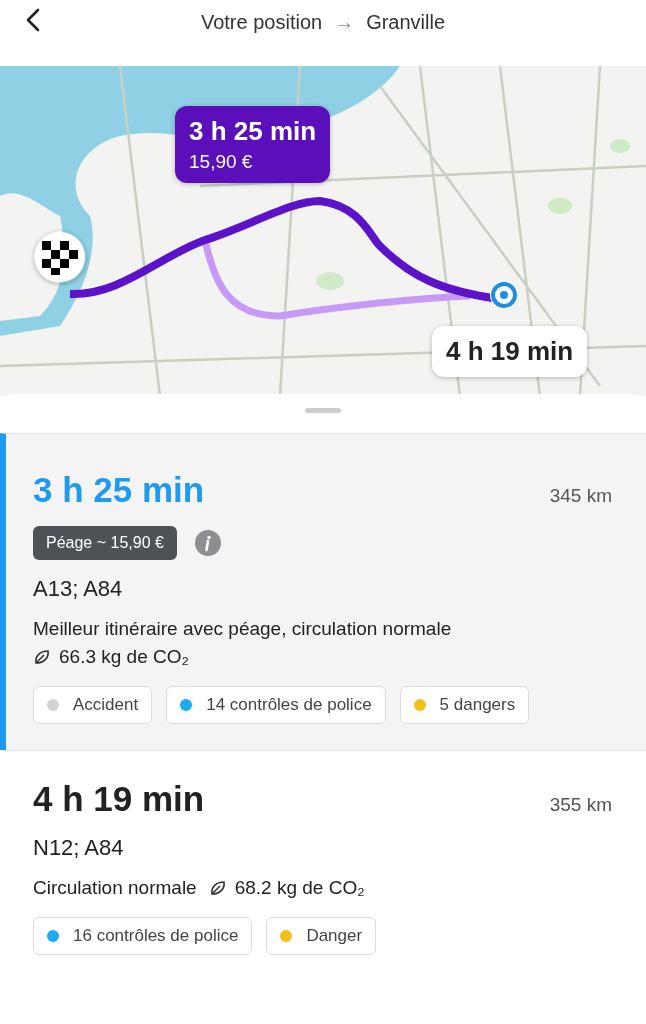 Image resolution: width=646 pixels, height=1024 pixels. I want to click on drag-handle, so click(323, 410).